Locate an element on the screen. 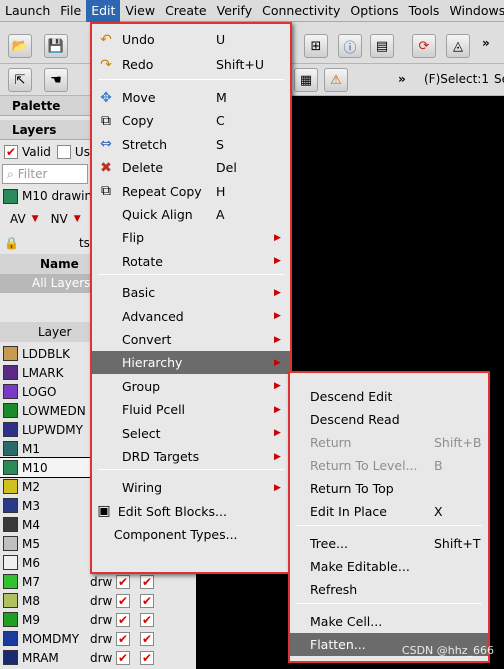 Image resolution: width=504 pixels, height=669 pixels. layer-name: M6 is located at coordinates (31, 562).